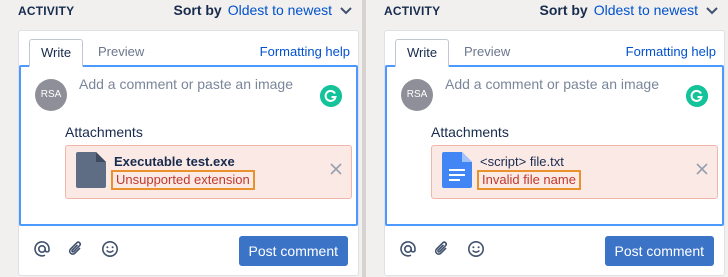  What do you see at coordinates (522, 161) in the screenshot?
I see `attachment-file-name: <script> file.txt` at bounding box center [522, 161].